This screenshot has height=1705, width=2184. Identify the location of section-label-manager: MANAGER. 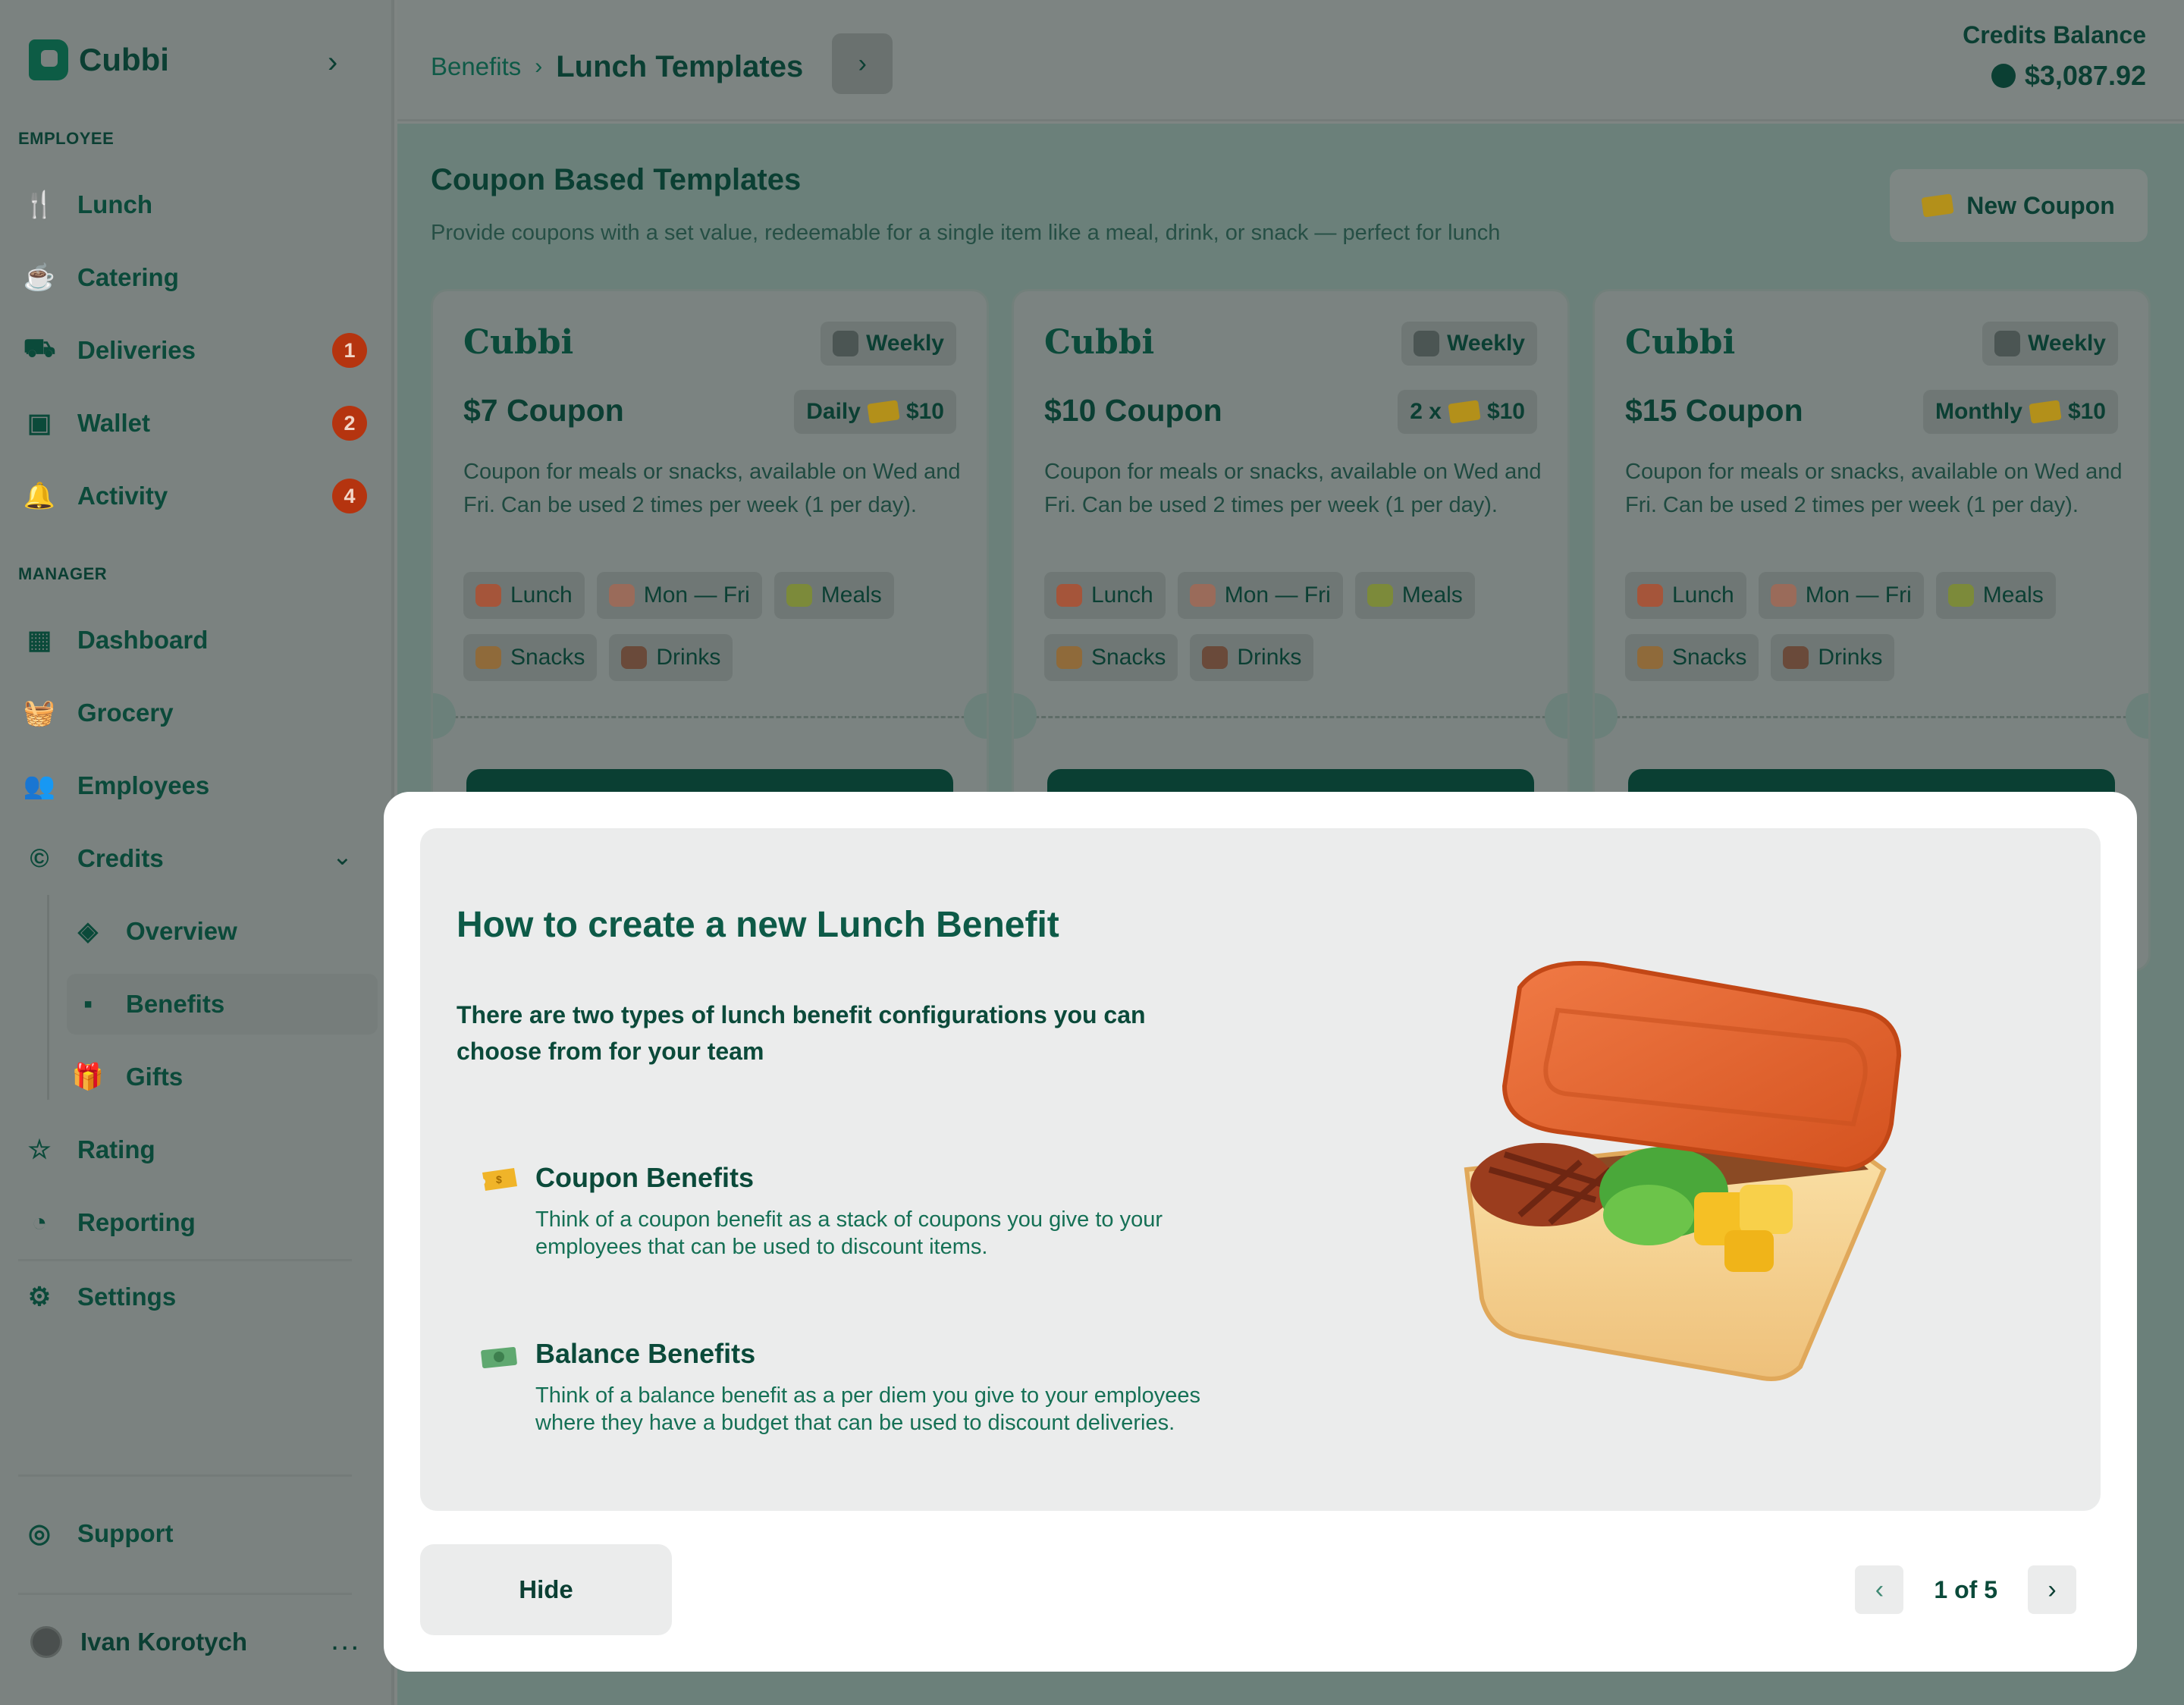
(63, 573).